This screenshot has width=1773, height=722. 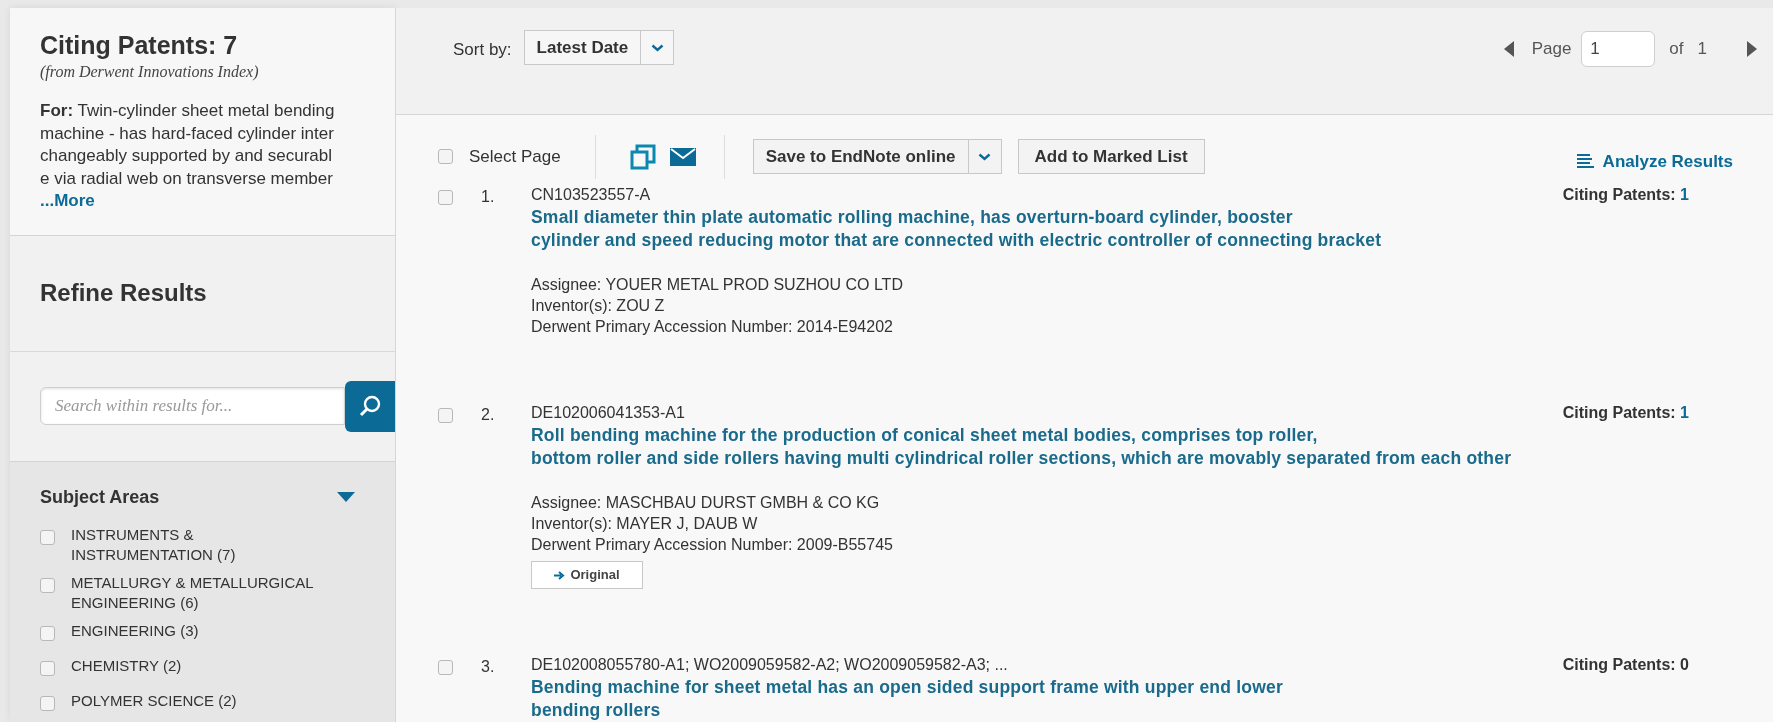 What do you see at coordinates (645, 524) in the screenshot?
I see `patent-detail: Inventor(s): MAYER J, DAUB W` at bounding box center [645, 524].